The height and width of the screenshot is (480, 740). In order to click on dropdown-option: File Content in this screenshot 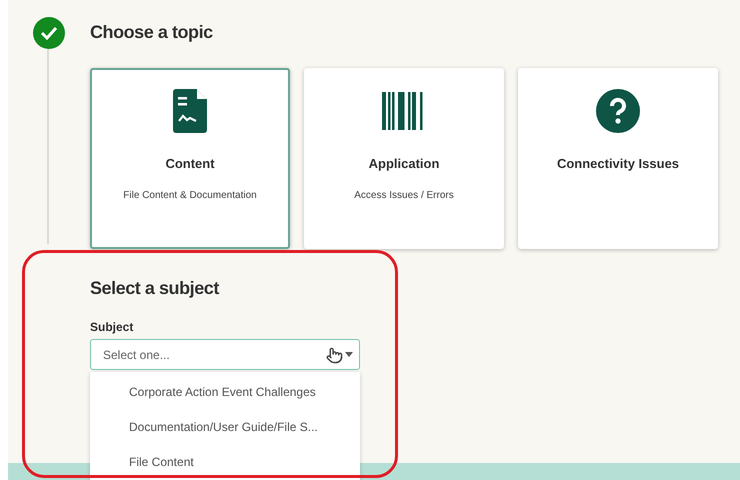, I will do `click(225, 466)`.